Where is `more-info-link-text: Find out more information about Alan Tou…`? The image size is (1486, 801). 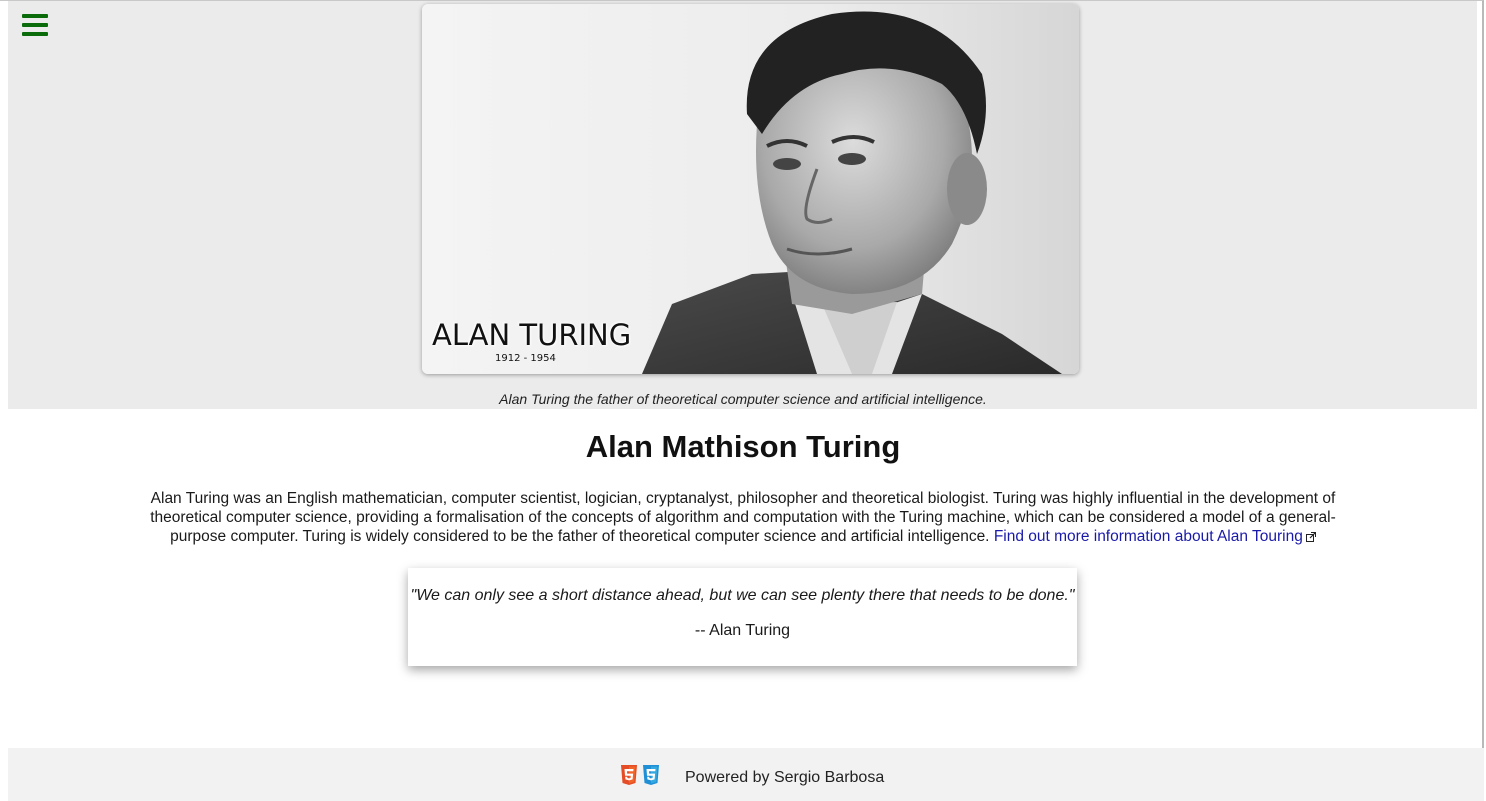
more-info-link-text: Find out more information about Alan Tou… is located at coordinates (1148, 536).